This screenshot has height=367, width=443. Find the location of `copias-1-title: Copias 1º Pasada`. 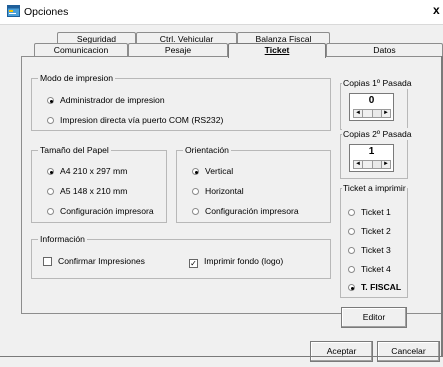

copias-1-title: Copias 1º Pasada is located at coordinates (377, 83).